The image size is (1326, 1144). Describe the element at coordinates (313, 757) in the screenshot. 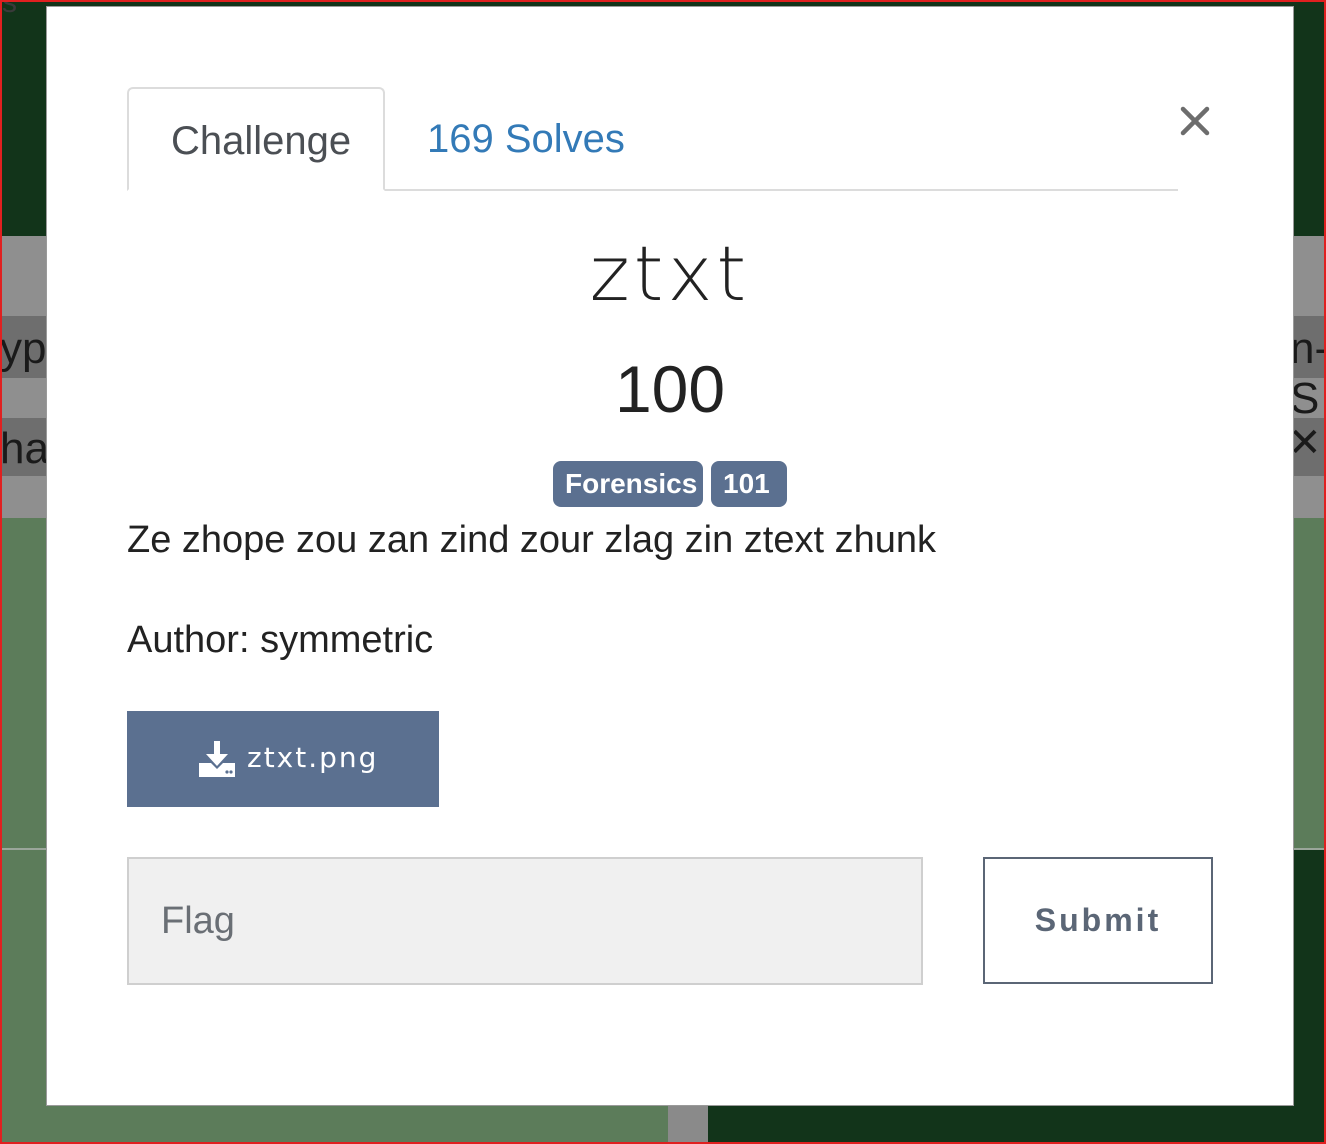

I see `file-name: ztxt.png` at that location.